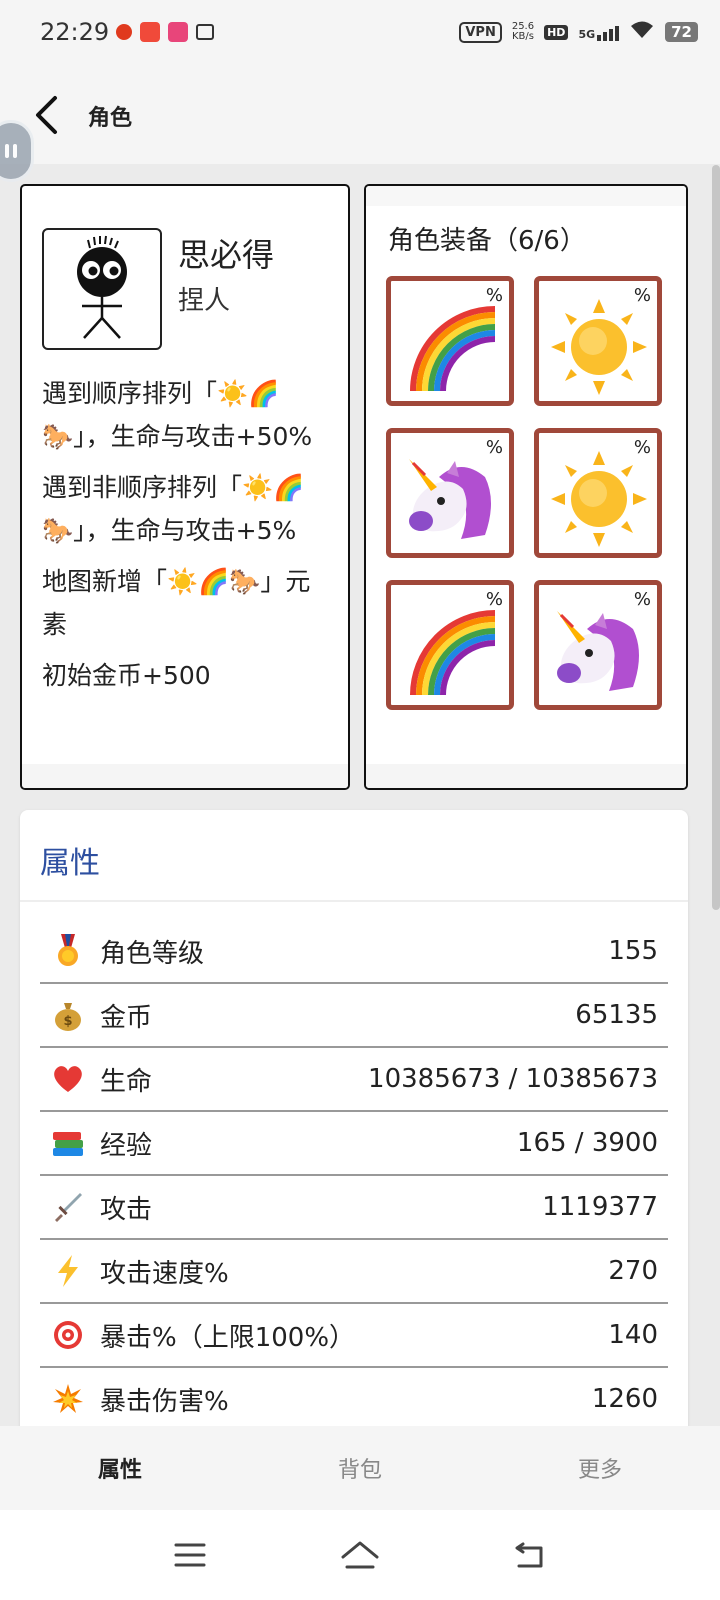 The image size is (720, 1600). Describe the element at coordinates (354, 1208) in the screenshot. I see `attribute-row-attack: 攻击 1119377` at that location.